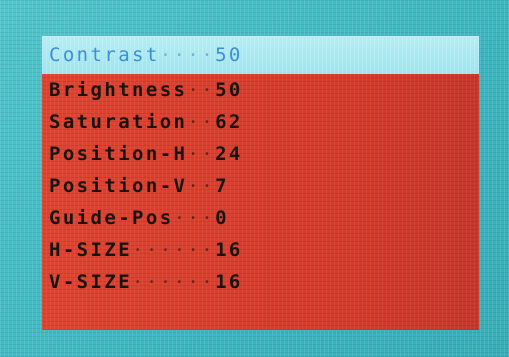 The image size is (509, 357). What do you see at coordinates (222, 186) in the screenshot?
I see `menu-item-value: 7` at bounding box center [222, 186].